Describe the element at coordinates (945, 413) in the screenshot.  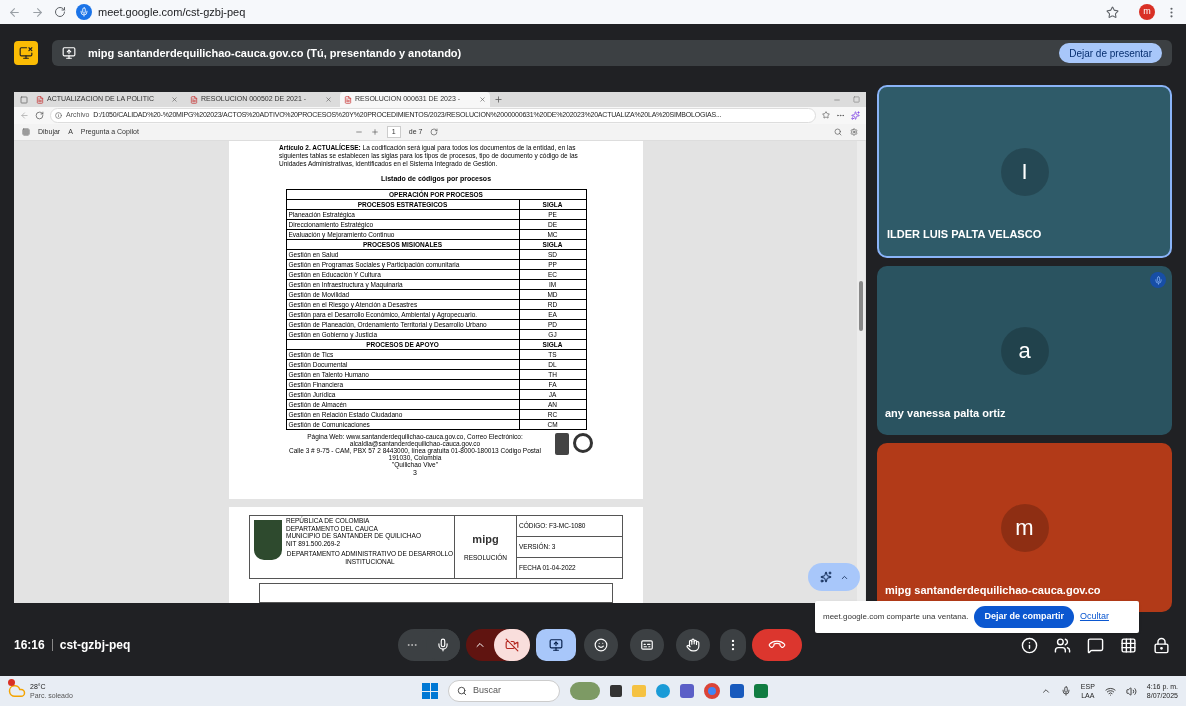
I see `participant-name: any vanessa palta ortiz` at that location.